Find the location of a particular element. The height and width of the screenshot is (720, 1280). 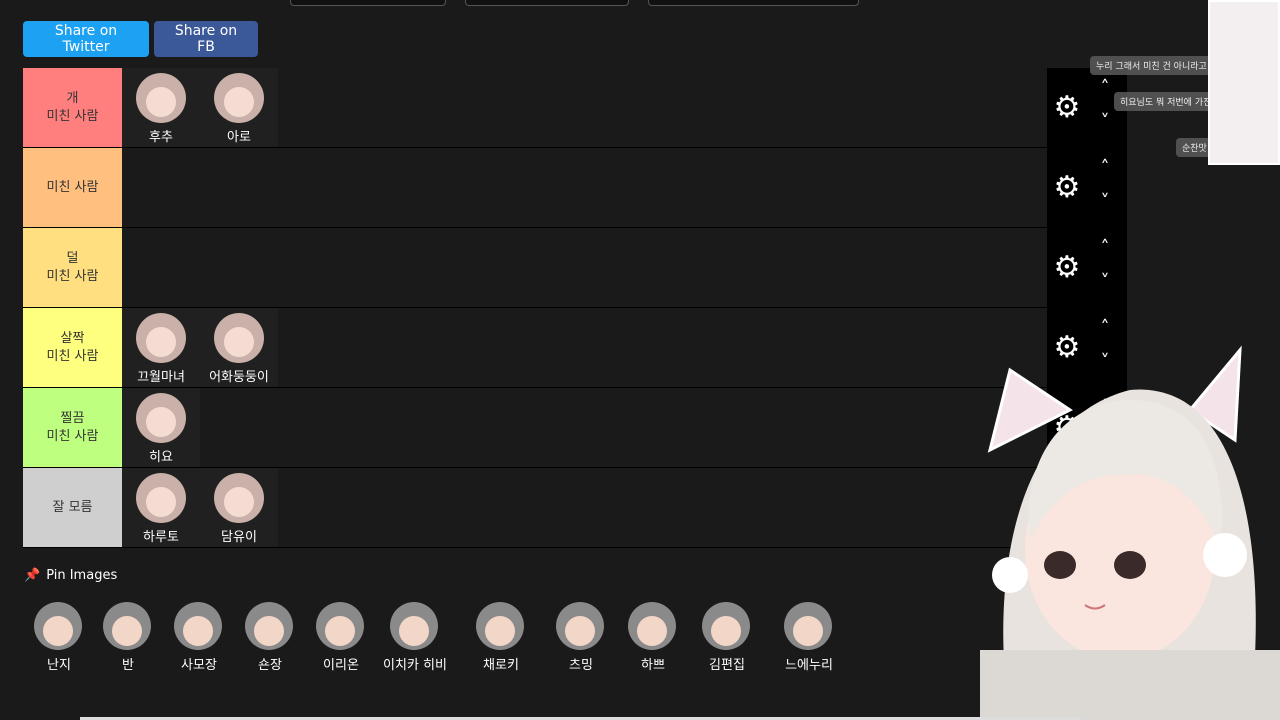

pin-image-item: 사모장 is located at coordinates (199, 638).